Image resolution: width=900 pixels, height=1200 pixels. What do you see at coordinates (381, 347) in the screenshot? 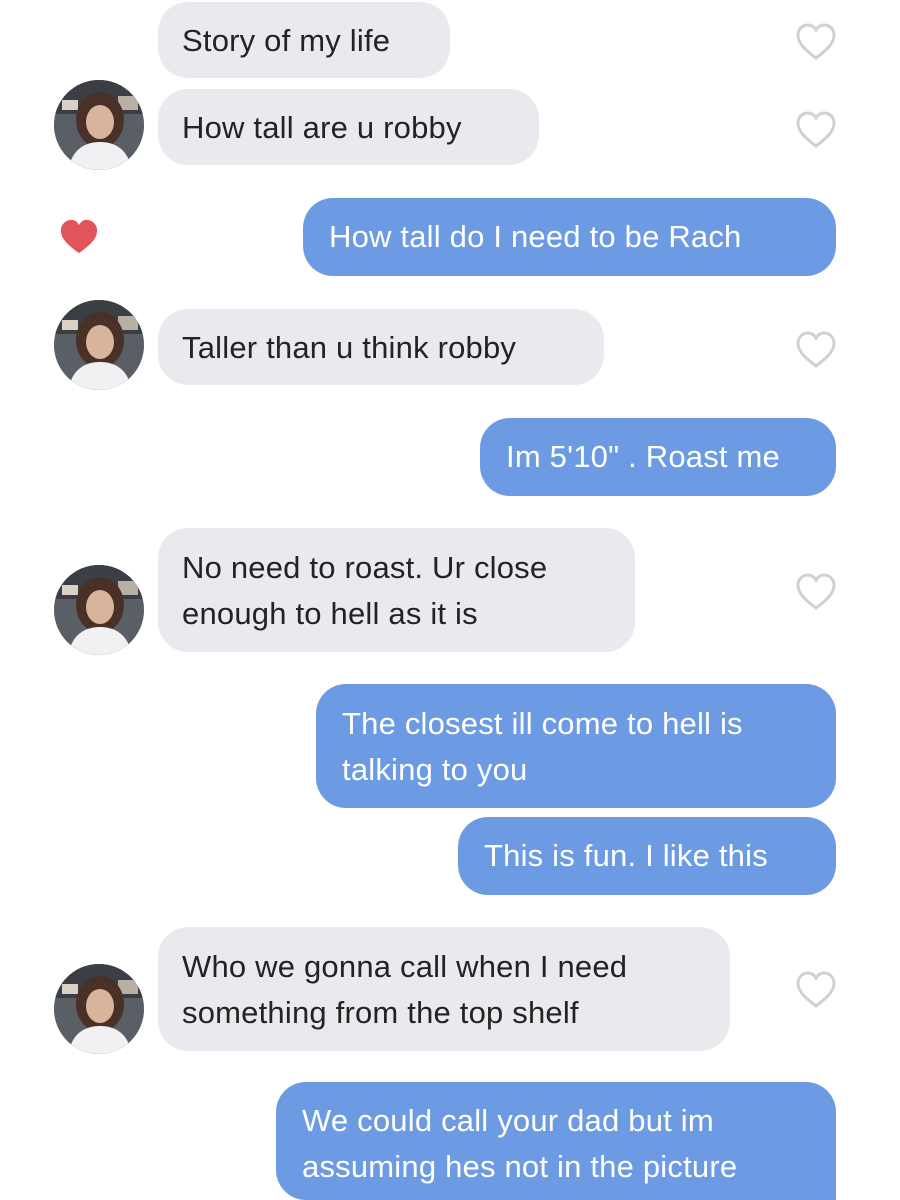
I see `incoming-message: Taller than u think robby` at bounding box center [381, 347].